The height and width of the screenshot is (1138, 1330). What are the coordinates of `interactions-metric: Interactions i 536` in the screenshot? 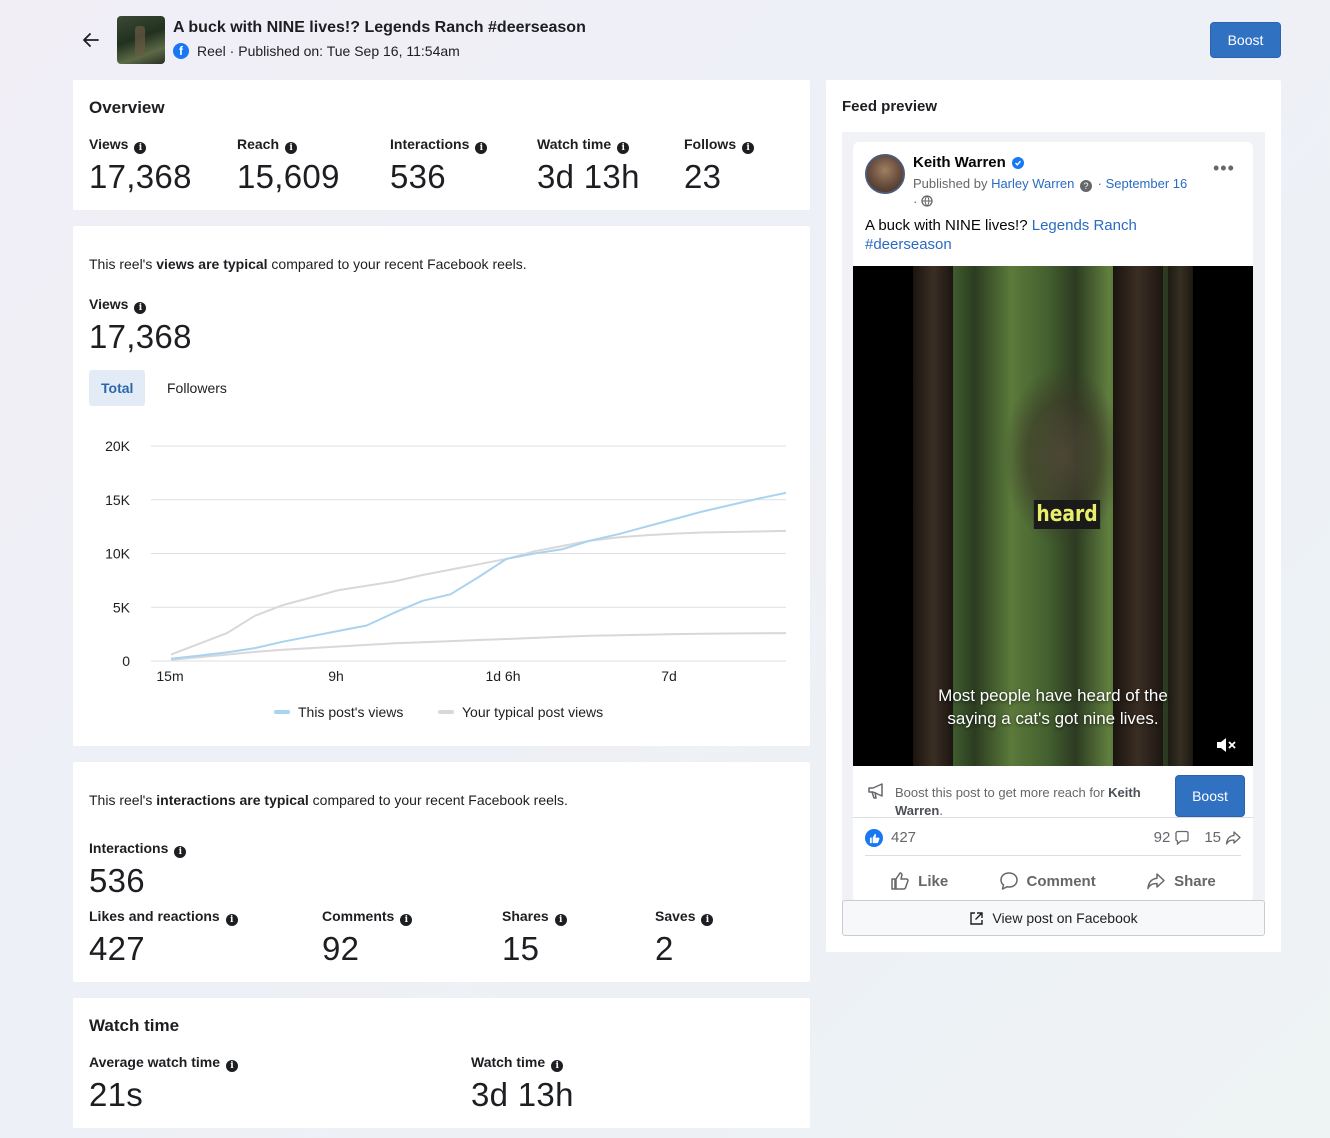 It's located at (138, 870).